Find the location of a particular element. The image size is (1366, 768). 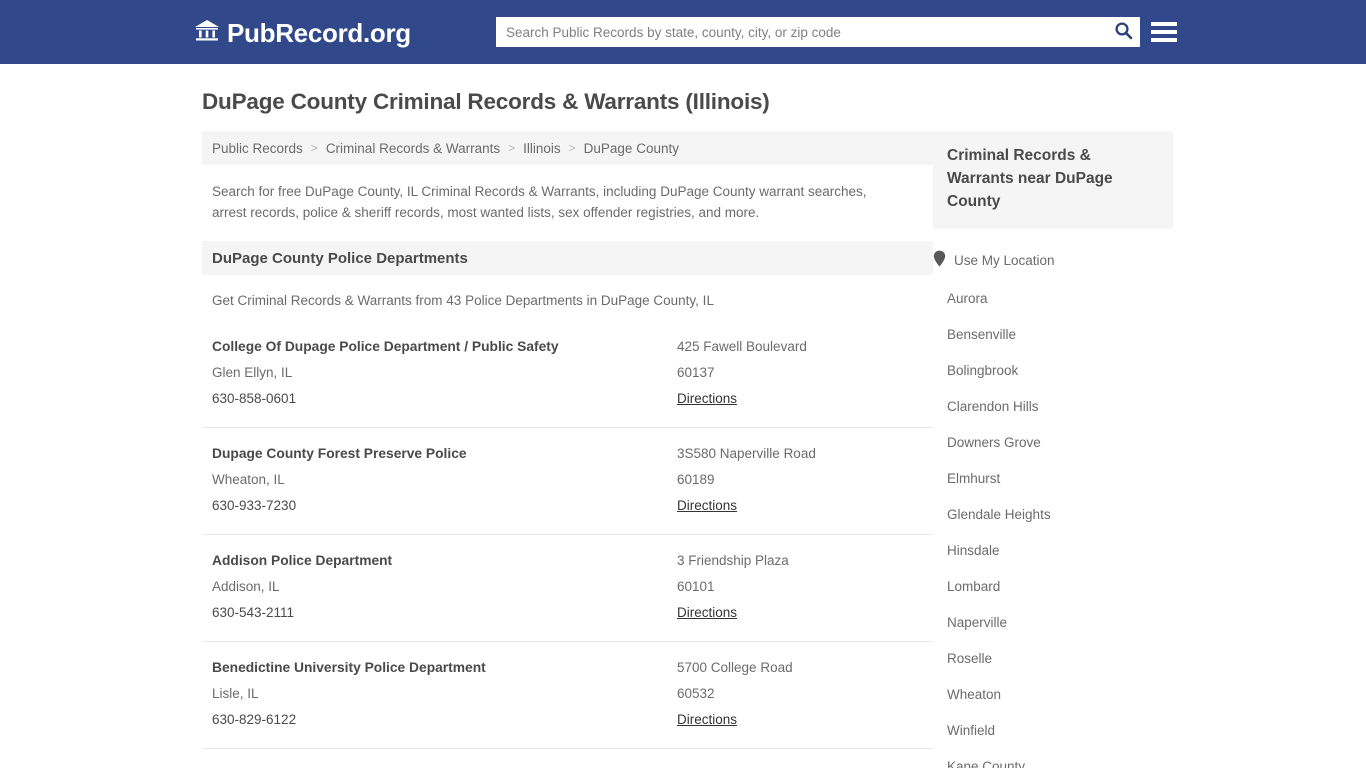

sidebar-item-label: Aurora is located at coordinates (967, 298).